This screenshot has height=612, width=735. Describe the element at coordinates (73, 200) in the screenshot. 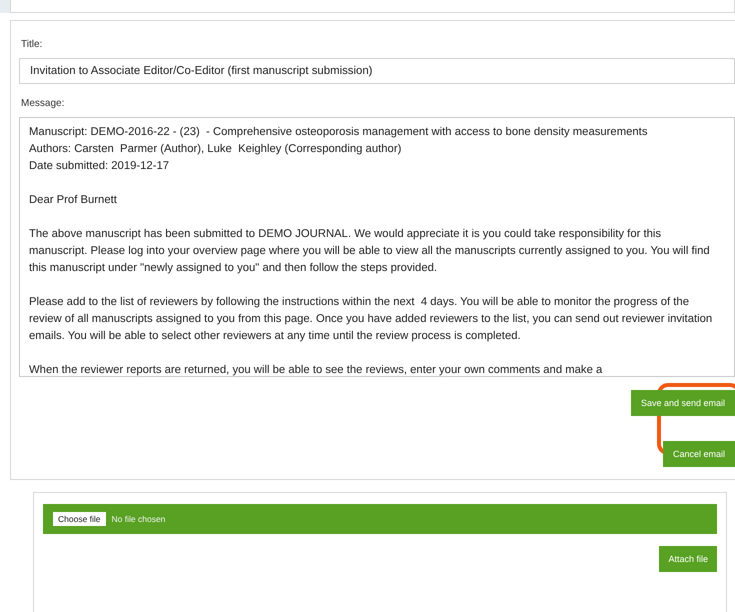

I see `message-paragraph: Dear Prof Burnett` at that location.